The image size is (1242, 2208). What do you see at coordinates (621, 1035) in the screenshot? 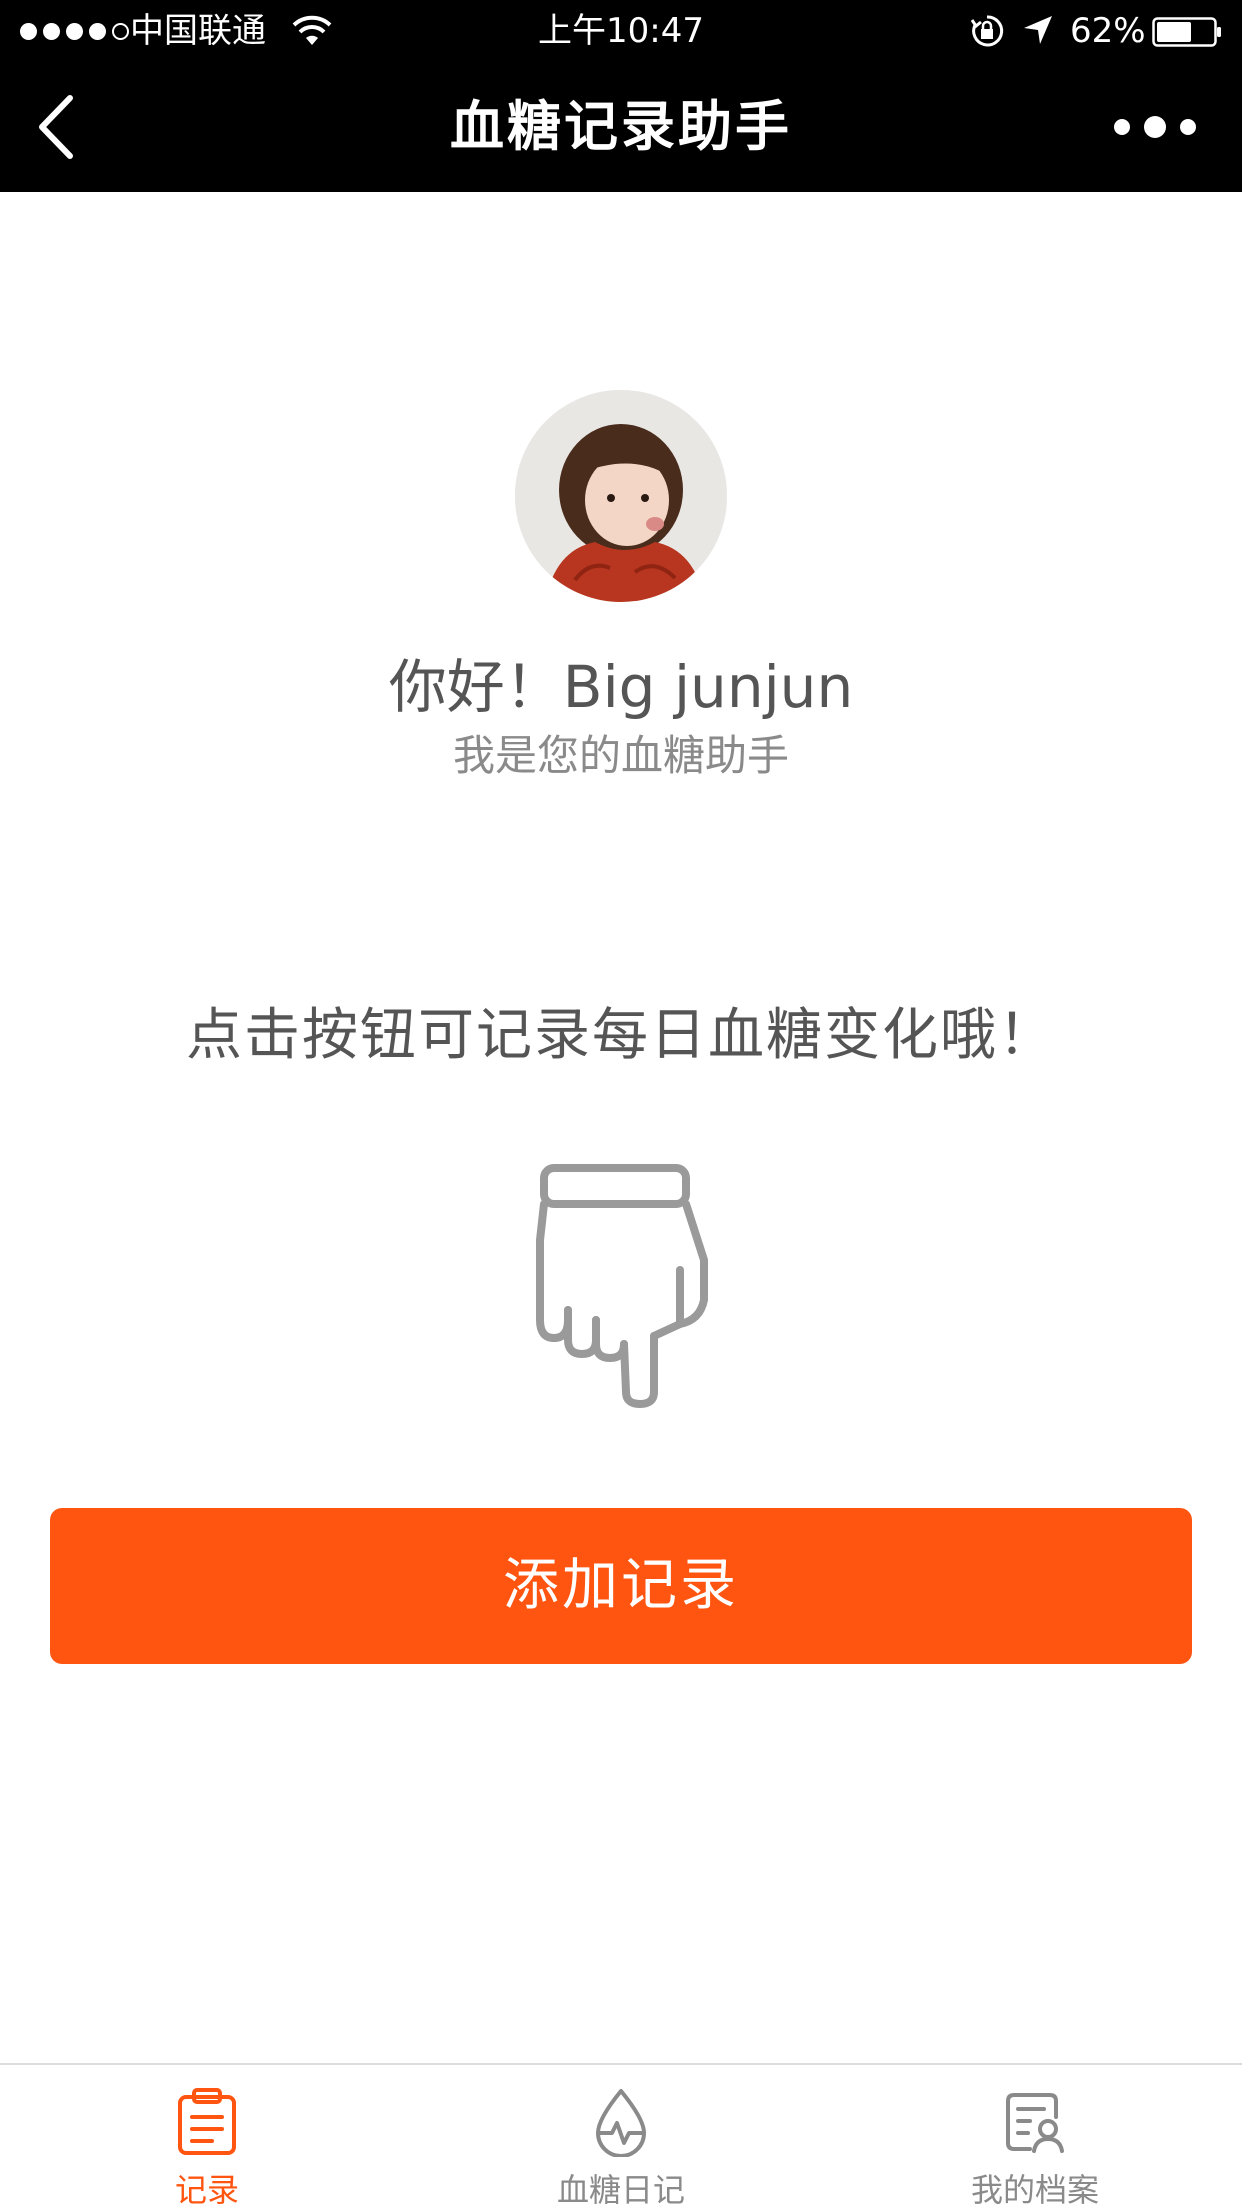
I see `instruction-text: 点击按钮可记录每日血糖变化哦！` at bounding box center [621, 1035].